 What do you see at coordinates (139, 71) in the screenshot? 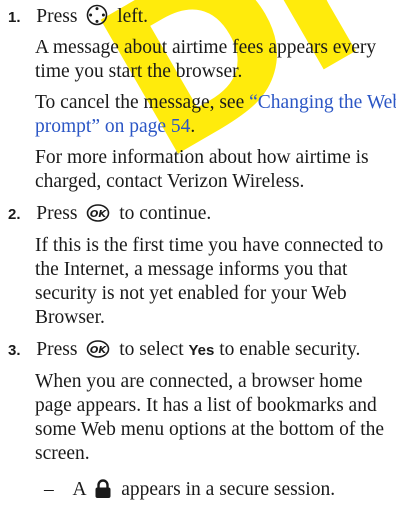
I see `step-1-para-1-line-2: time you start the browser.` at bounding box center [139, 71].